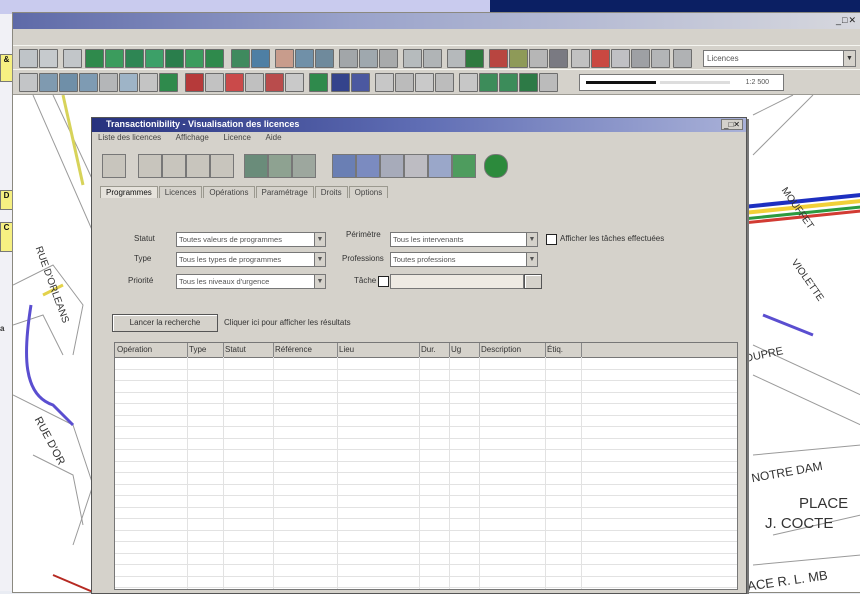 This screenshot has width=860, height=594. I want to click on search-button: Lancer la recherche, so click(165, 323).